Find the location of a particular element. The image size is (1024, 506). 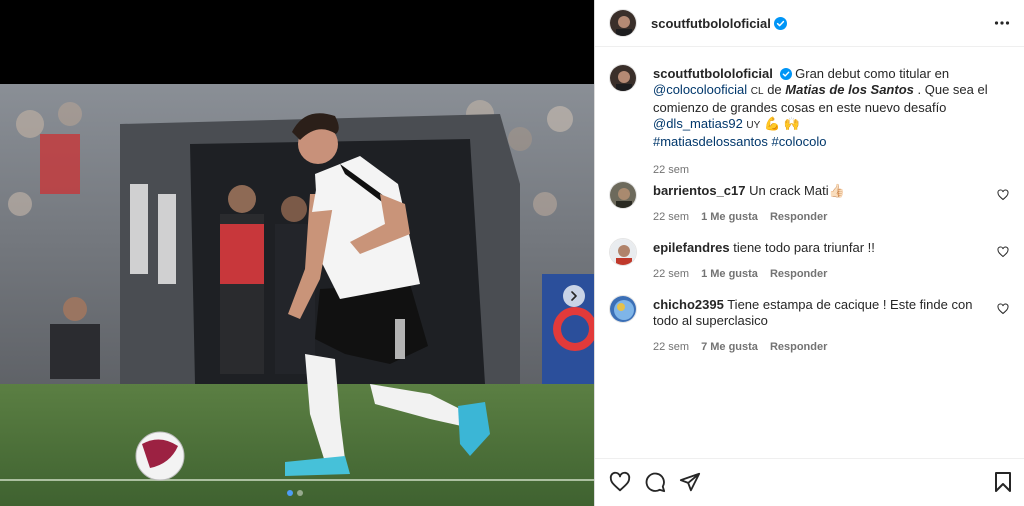

author-avatar is located at coordinates (623, 23).